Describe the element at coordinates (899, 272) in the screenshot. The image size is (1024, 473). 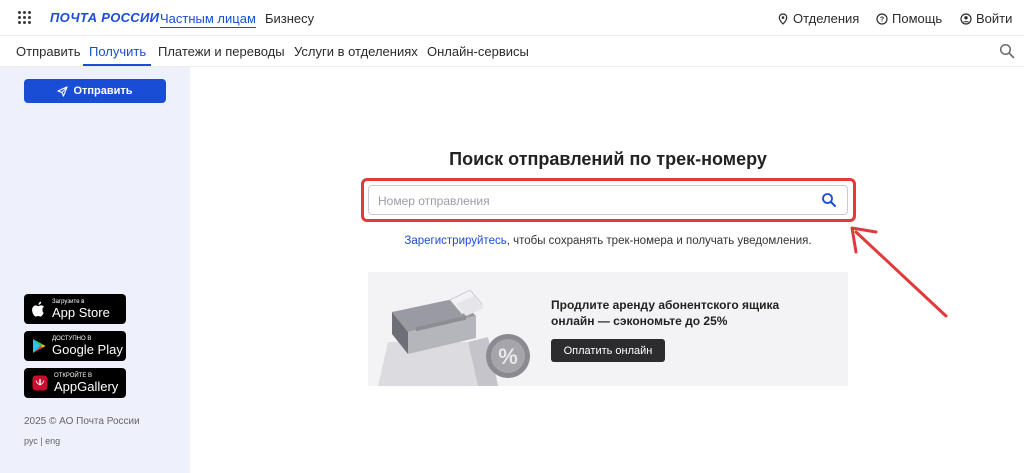
I see `annotation-arrow-icon` at that location.